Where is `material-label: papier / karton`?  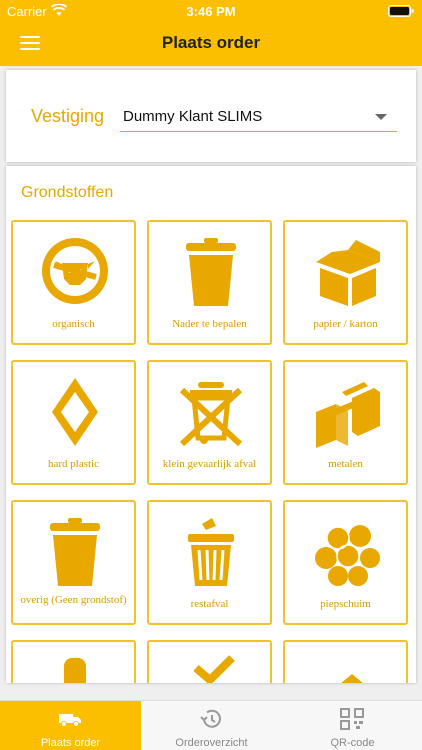
material-label: papier / karton is located at coordinates (345, 324).